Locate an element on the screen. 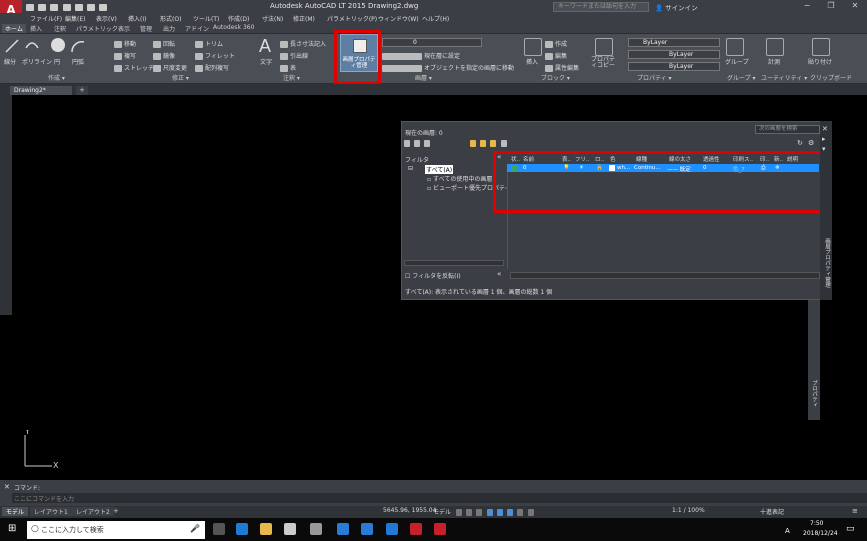 The height and width of the screenshot is (541, 867). line-tool is located at coordinates (12, 46).